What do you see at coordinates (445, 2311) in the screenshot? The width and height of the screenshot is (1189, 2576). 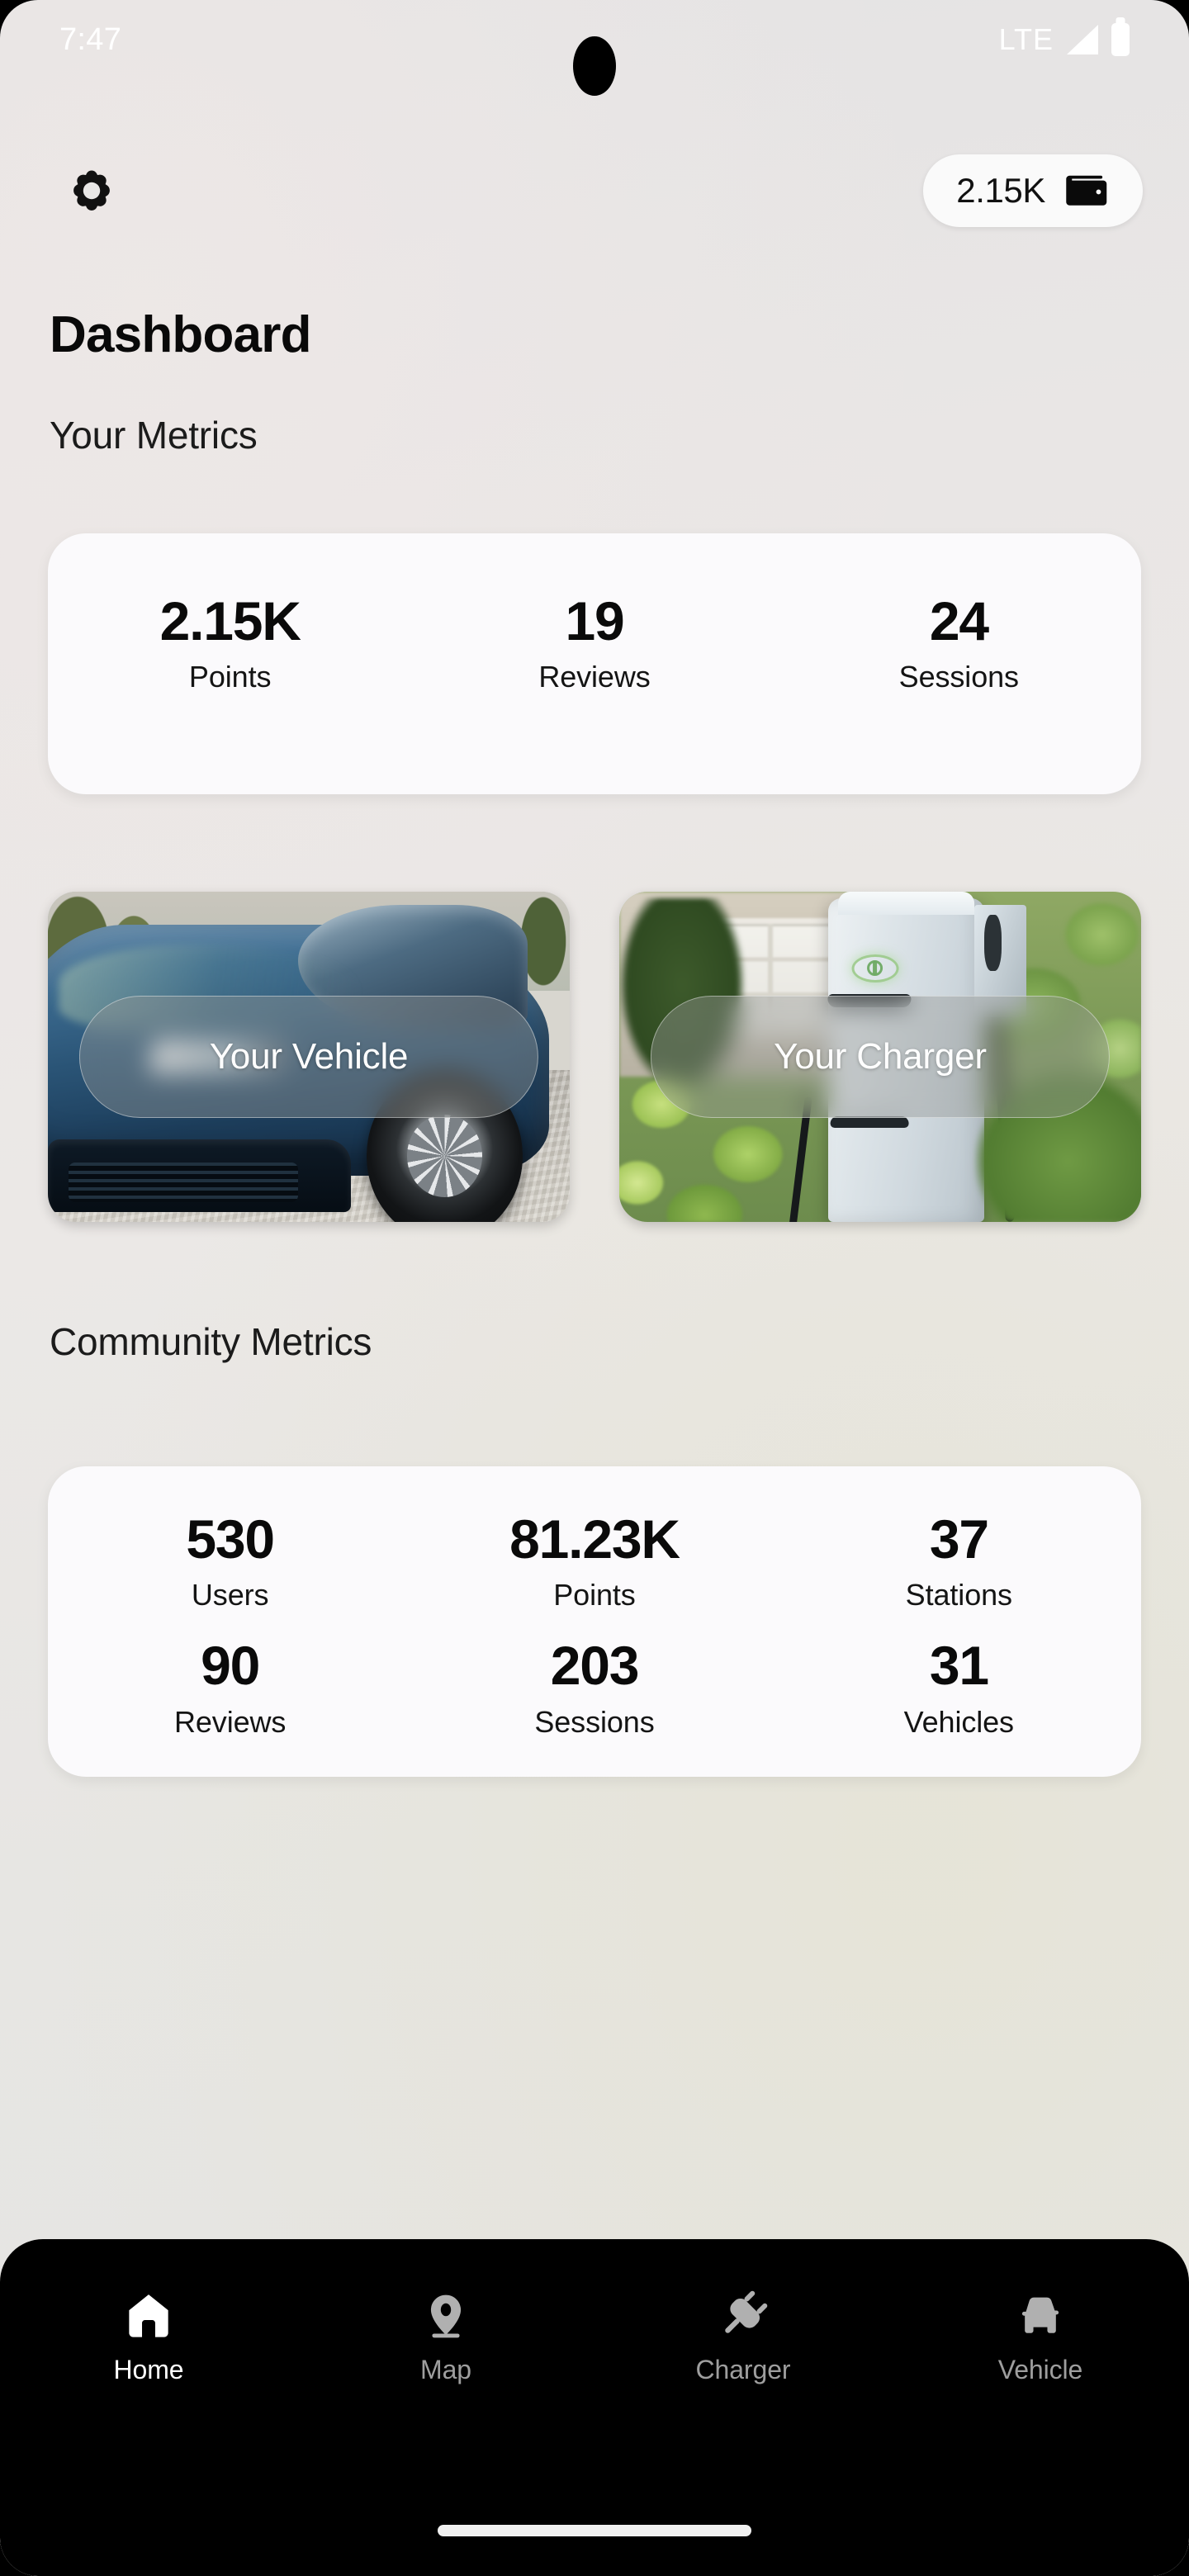 I see `map-pin-icon` at bounding box center [445, 2311].